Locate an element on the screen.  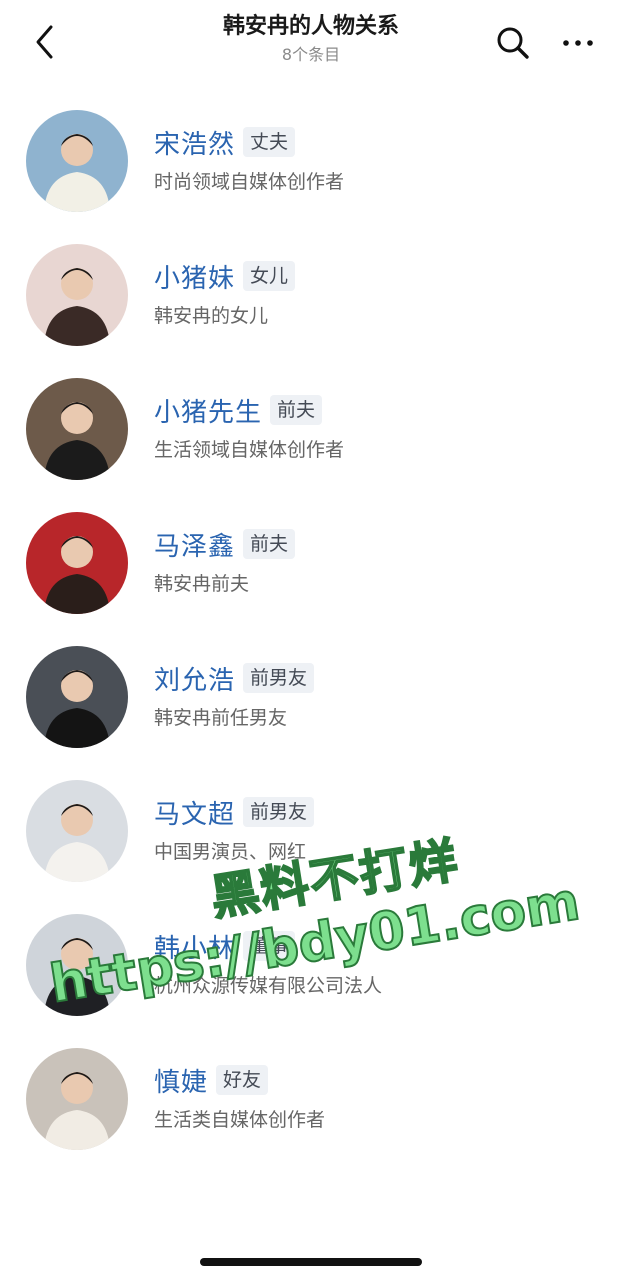
relation-tag: 女儿 is located at coordinates (269, 276).